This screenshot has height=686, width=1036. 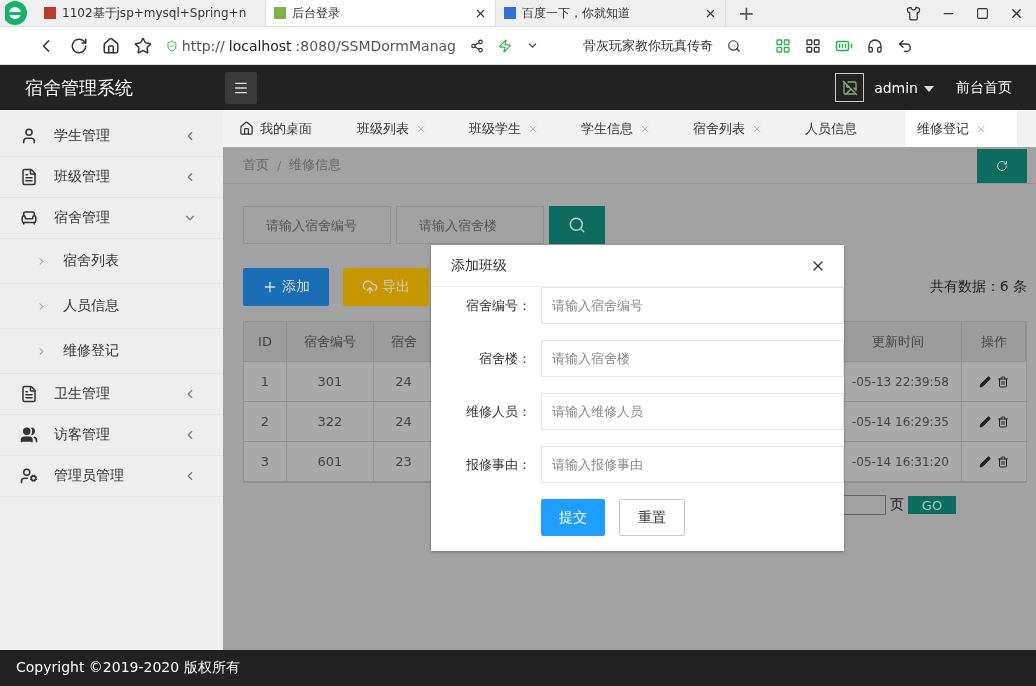 What do you see at coordinates (265, 382) in the screenshot?
I see `table-cell: 1` at bounding box center [265, 382].